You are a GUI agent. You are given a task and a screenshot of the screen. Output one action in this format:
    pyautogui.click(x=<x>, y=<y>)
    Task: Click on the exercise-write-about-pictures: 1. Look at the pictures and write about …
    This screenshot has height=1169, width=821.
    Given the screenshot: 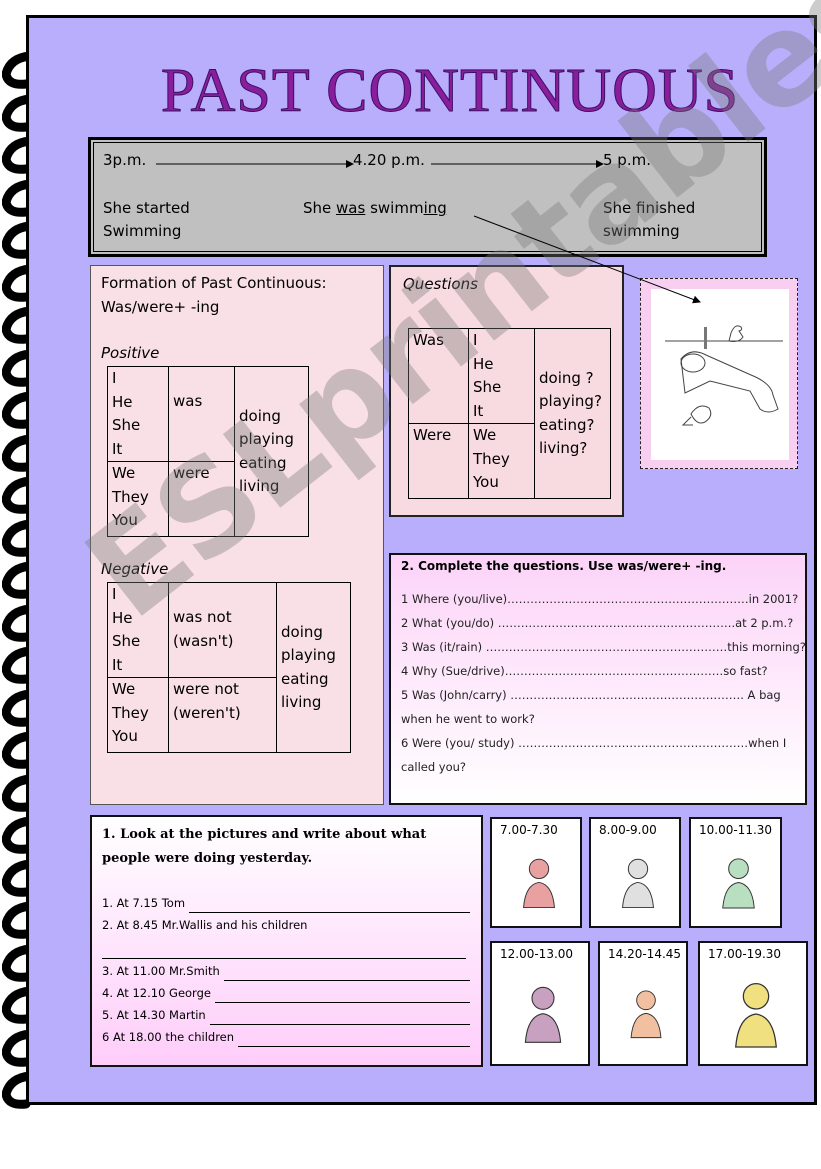 What is the action you would take?
    pyautogui.click(x=286, y=941)
    